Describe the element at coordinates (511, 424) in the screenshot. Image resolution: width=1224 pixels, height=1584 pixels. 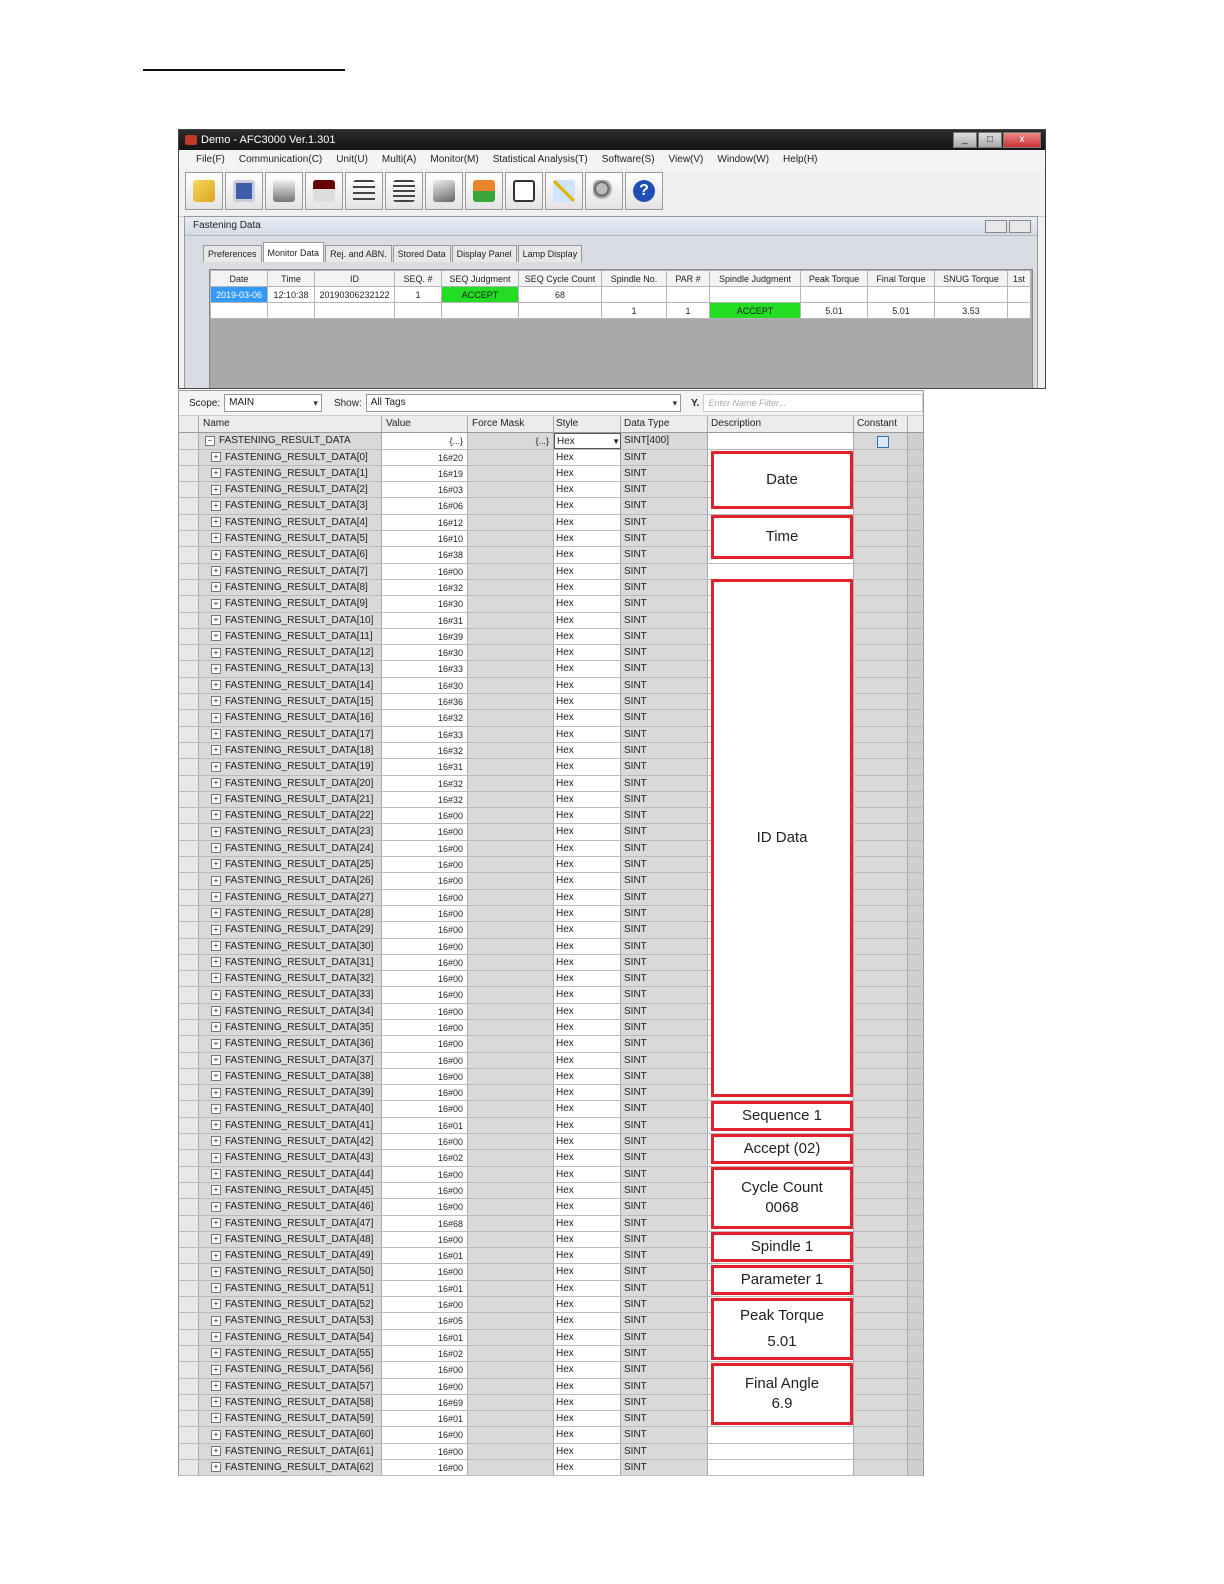
I see `col-force-mask: Force Mask` at that location.